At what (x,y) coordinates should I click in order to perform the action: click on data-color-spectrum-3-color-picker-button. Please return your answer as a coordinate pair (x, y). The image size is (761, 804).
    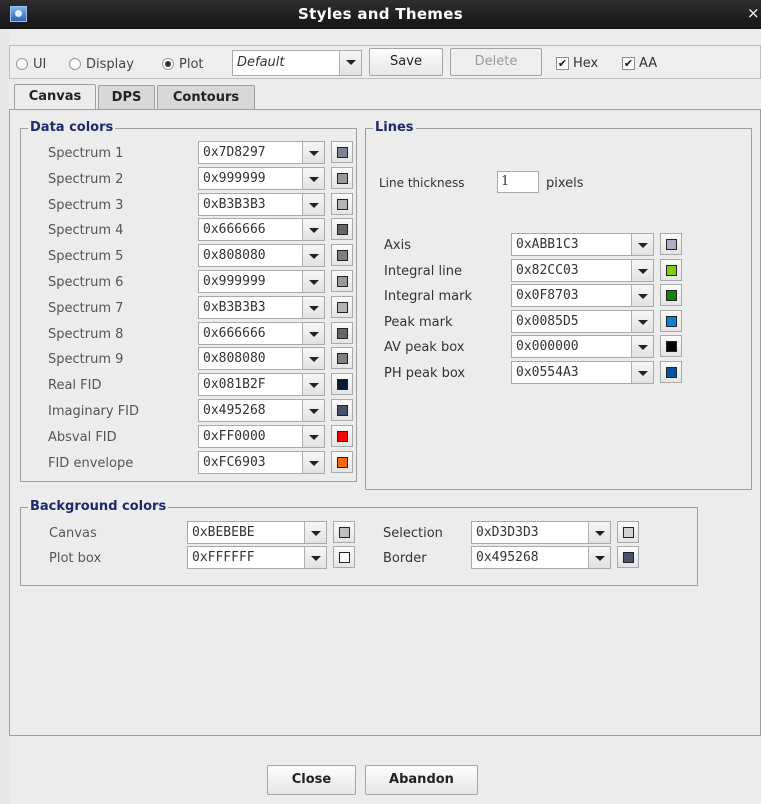
    Looking at the image, I should click on (342, 203).